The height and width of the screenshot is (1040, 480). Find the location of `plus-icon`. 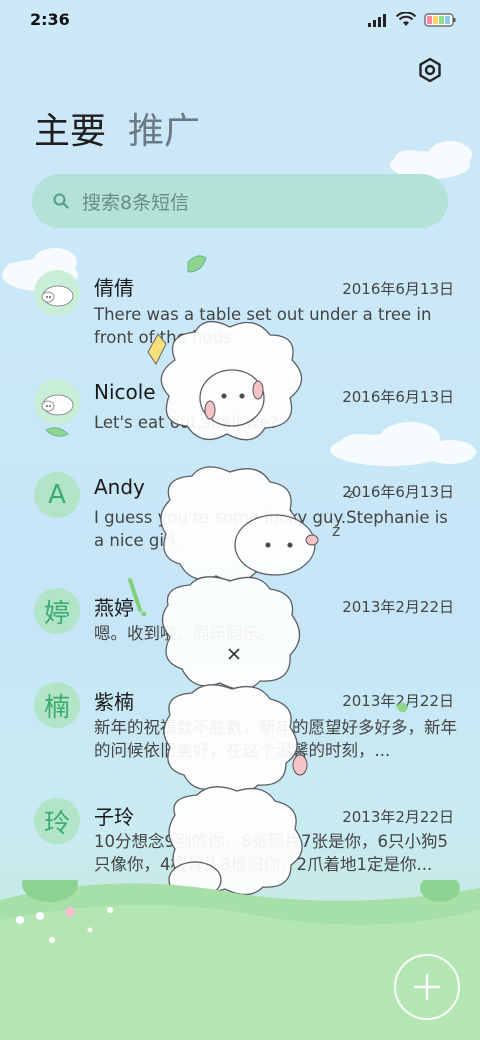

plus-icon is located at coordinates (427, 987).